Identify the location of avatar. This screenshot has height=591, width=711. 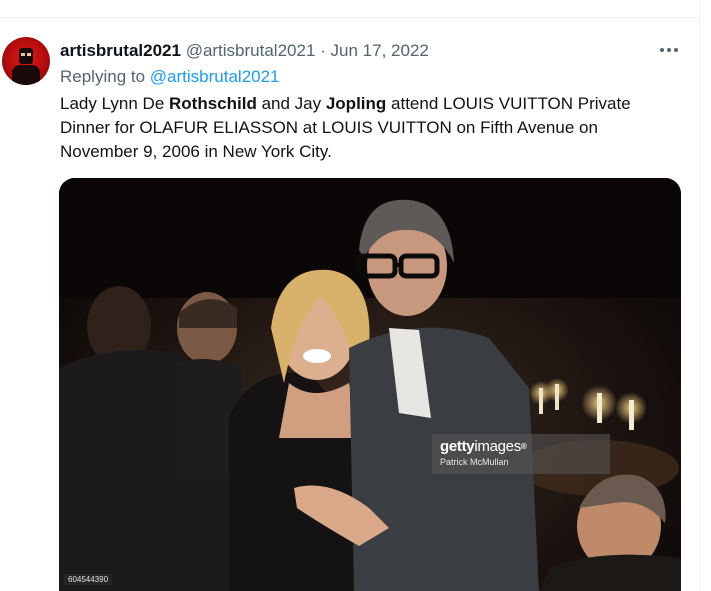
(26, 61).